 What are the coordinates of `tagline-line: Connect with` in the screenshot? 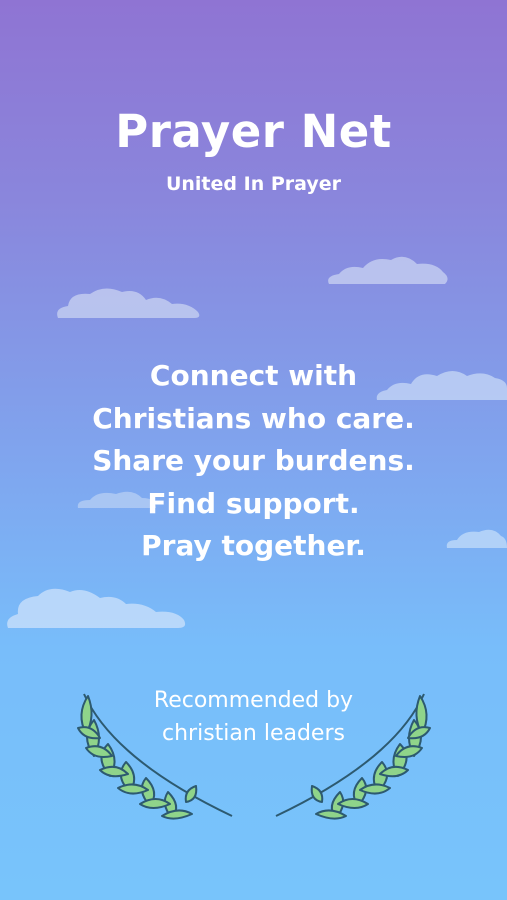 It's located at (253, 375).